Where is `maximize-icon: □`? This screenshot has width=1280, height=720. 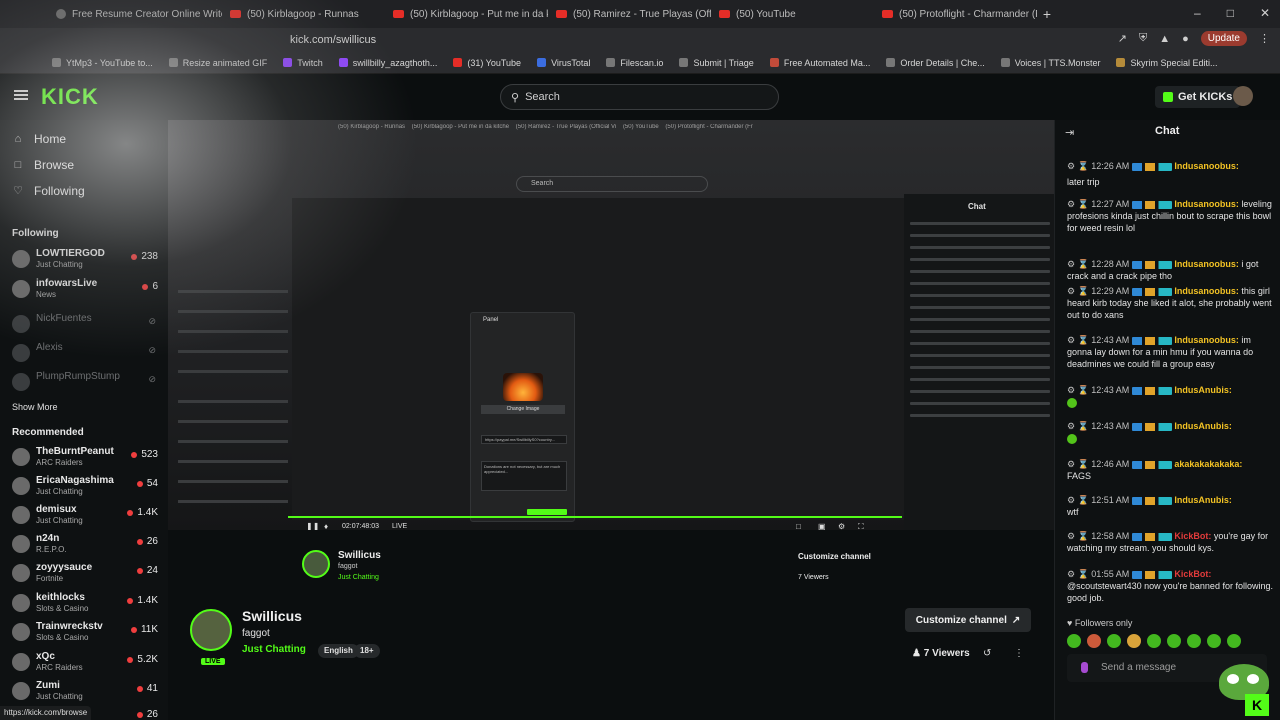 maximize-icon: □ is located at coordinates (1230, 13).